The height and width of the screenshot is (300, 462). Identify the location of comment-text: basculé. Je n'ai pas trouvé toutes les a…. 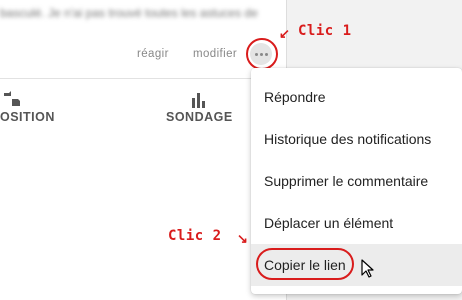
(129, 13).